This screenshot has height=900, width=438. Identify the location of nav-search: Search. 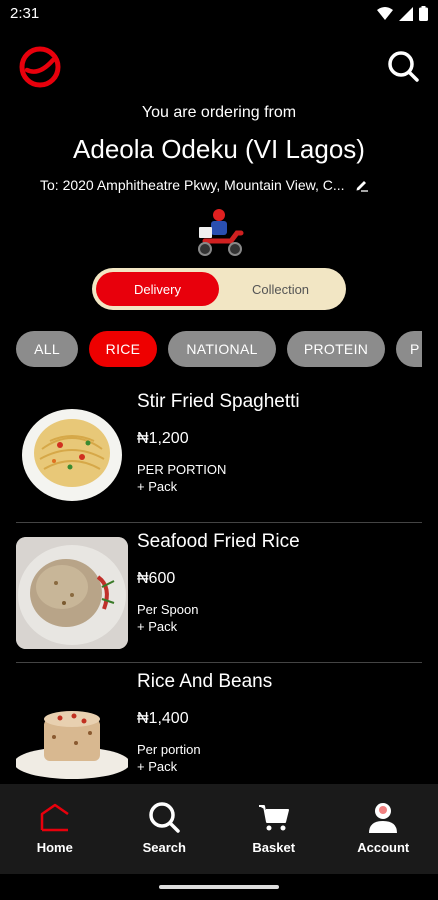
(165, 829).